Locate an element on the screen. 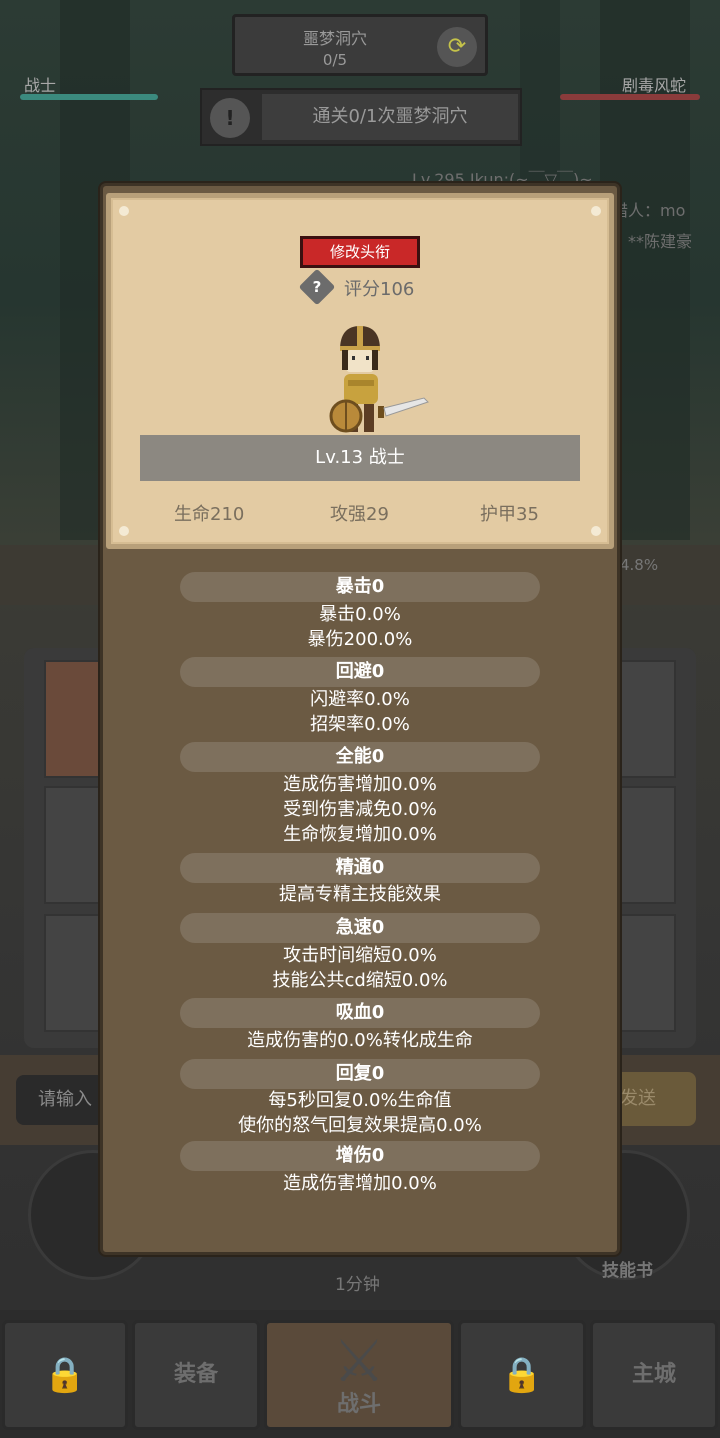 The width and height of the screenshot is (720, 1438). stat-hp: 生命210 is located at coordinates (209, 514).